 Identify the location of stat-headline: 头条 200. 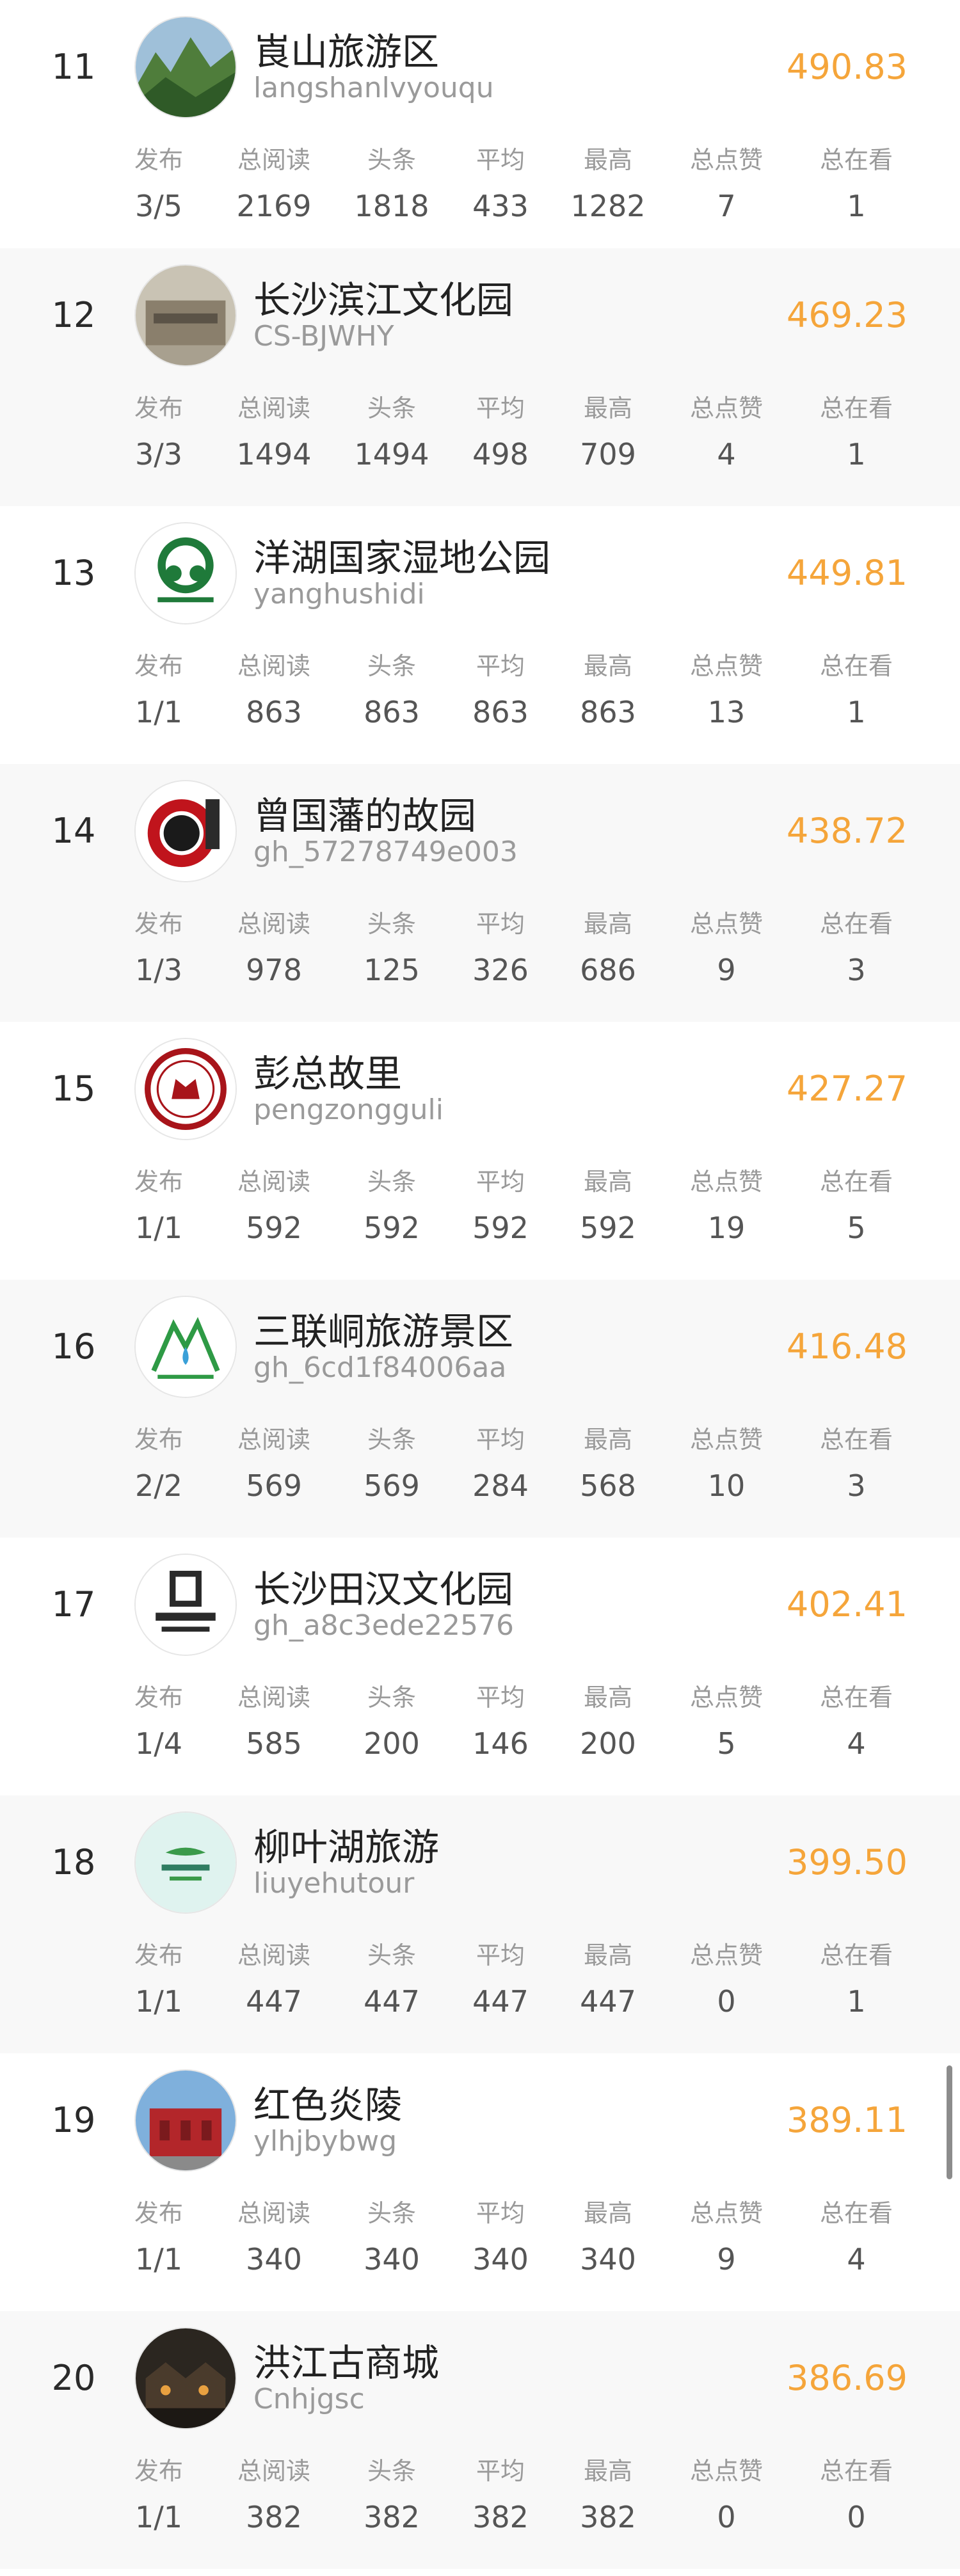
(391, 1724).